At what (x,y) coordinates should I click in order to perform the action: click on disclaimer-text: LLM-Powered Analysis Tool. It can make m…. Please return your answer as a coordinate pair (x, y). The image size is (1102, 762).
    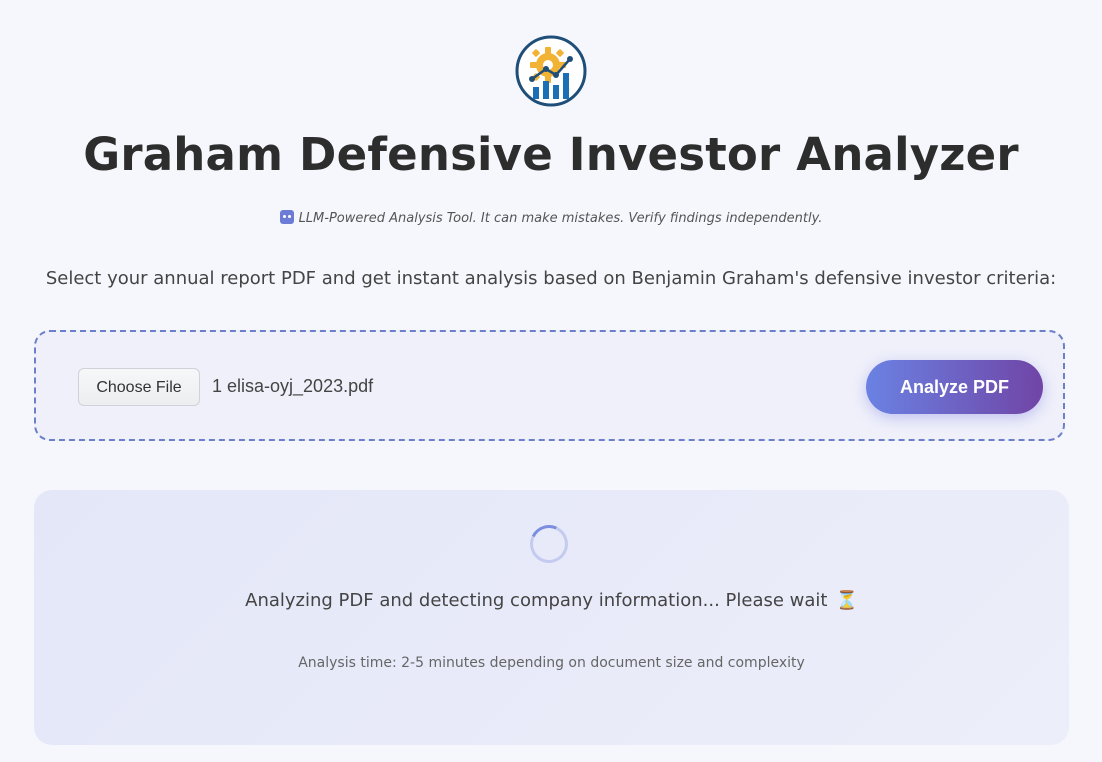
    Looking at the image, I should click on (560, 218).